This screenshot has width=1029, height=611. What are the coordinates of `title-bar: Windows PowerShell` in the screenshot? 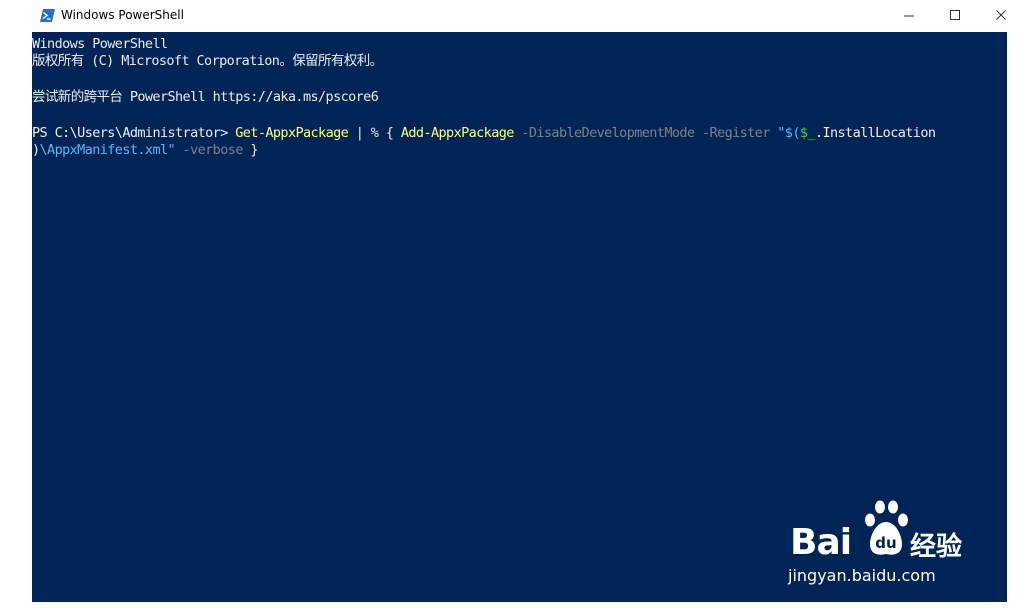 It's located at (514, 16).